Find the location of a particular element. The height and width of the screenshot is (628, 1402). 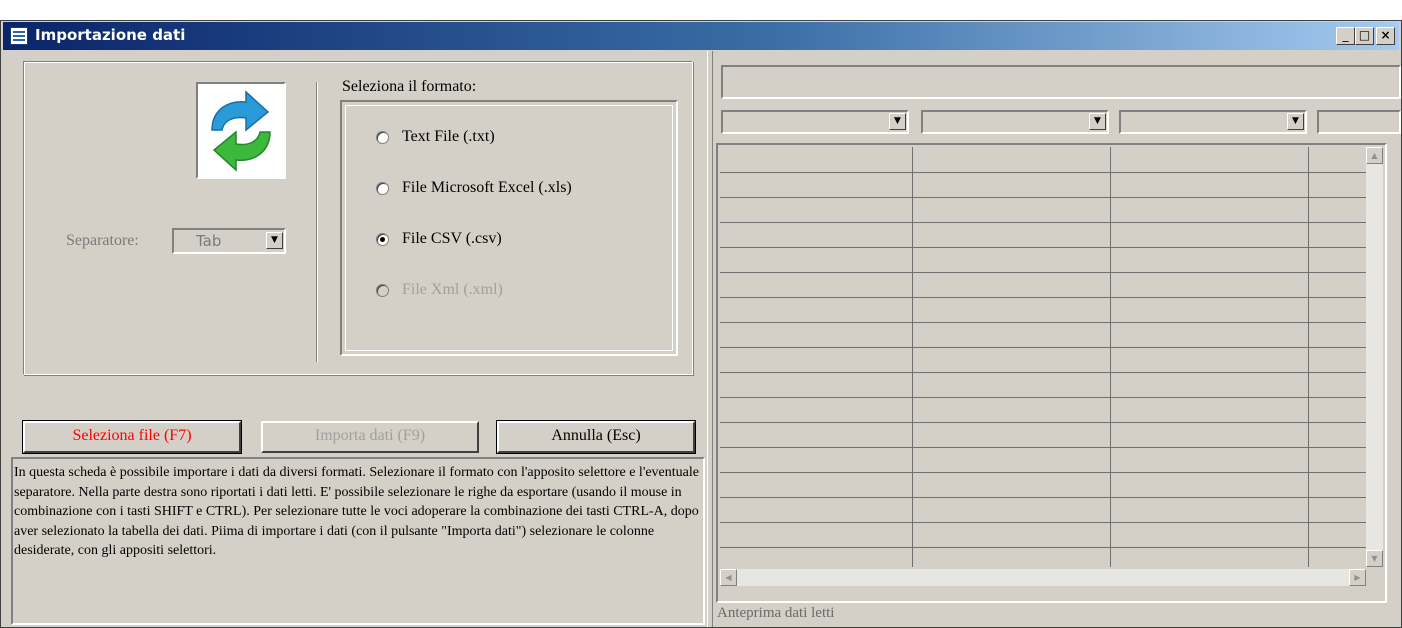

file-path-field is located at coordinates (1061, 82).